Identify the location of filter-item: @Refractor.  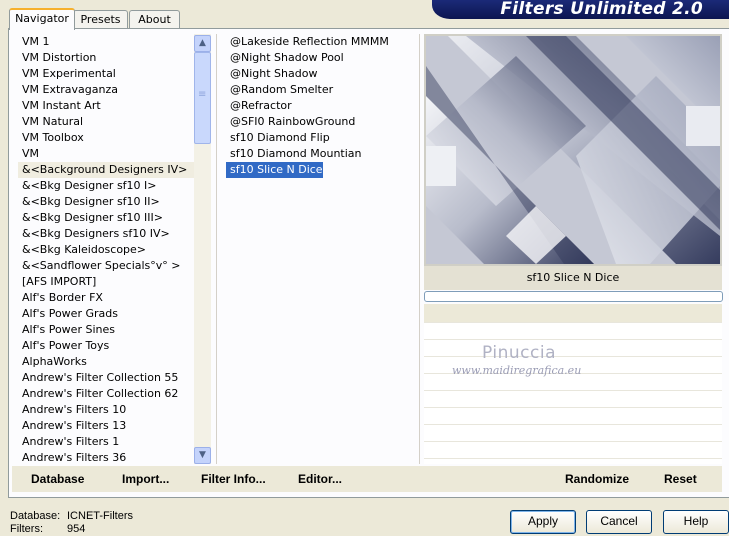
(259, 106).